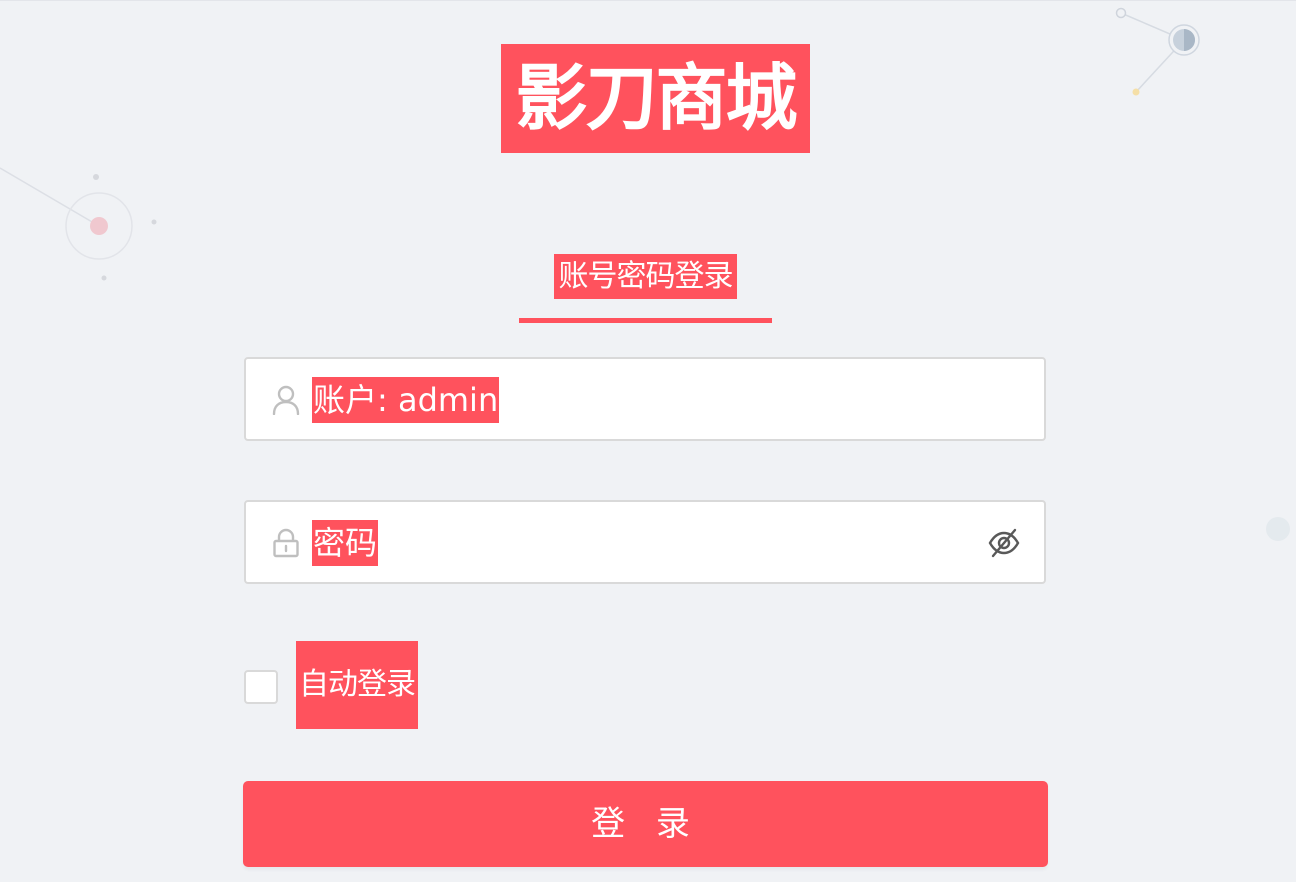 The width and height of the screenshot is (1296, 882). Describe the element at coordinates (286, 543) in the screenshot. I see `lock-icon` at that location.